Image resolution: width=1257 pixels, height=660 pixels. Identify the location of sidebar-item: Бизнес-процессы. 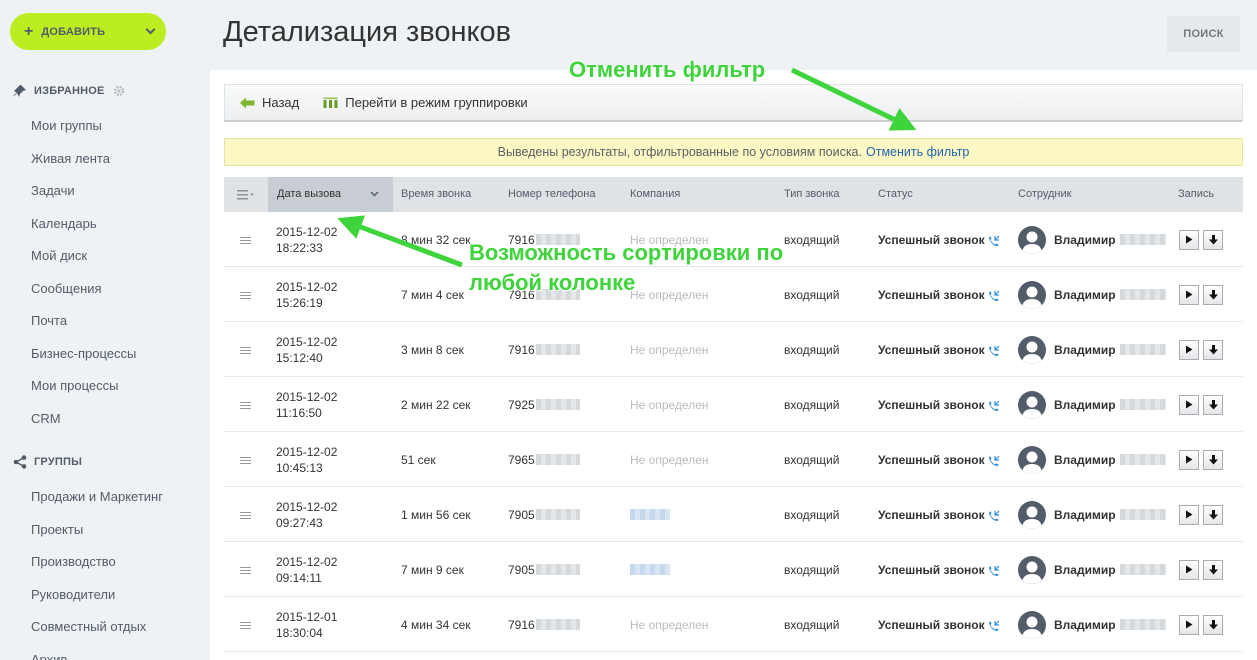
(83, 354).